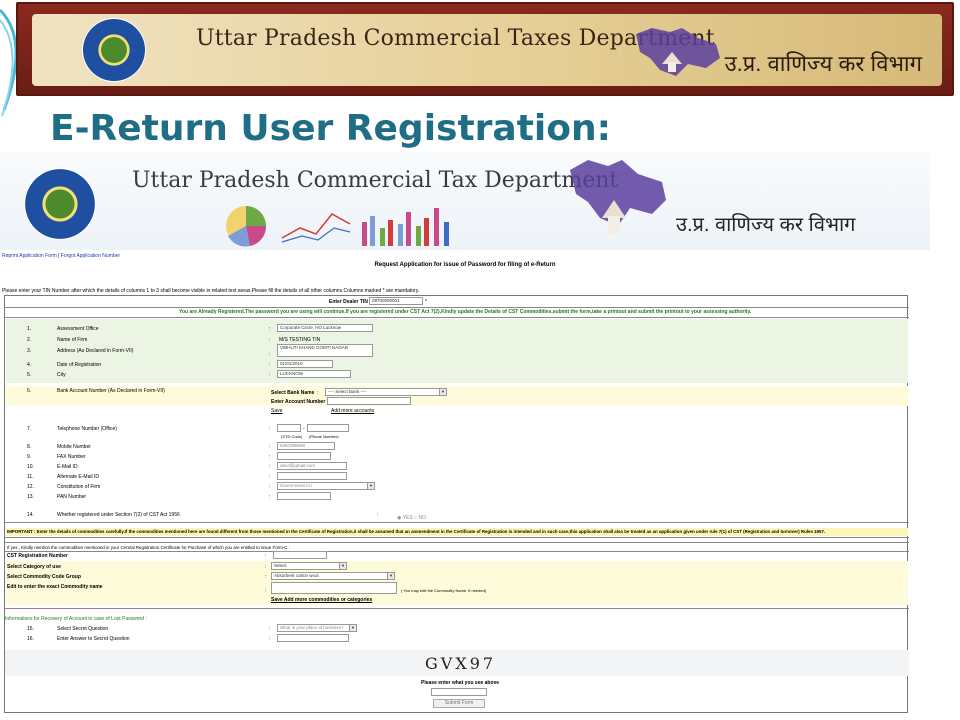  What do you see at coordinates (30, 515) in the screenshot?
I see `row-number: 14.` at bounding box center [30, 515].